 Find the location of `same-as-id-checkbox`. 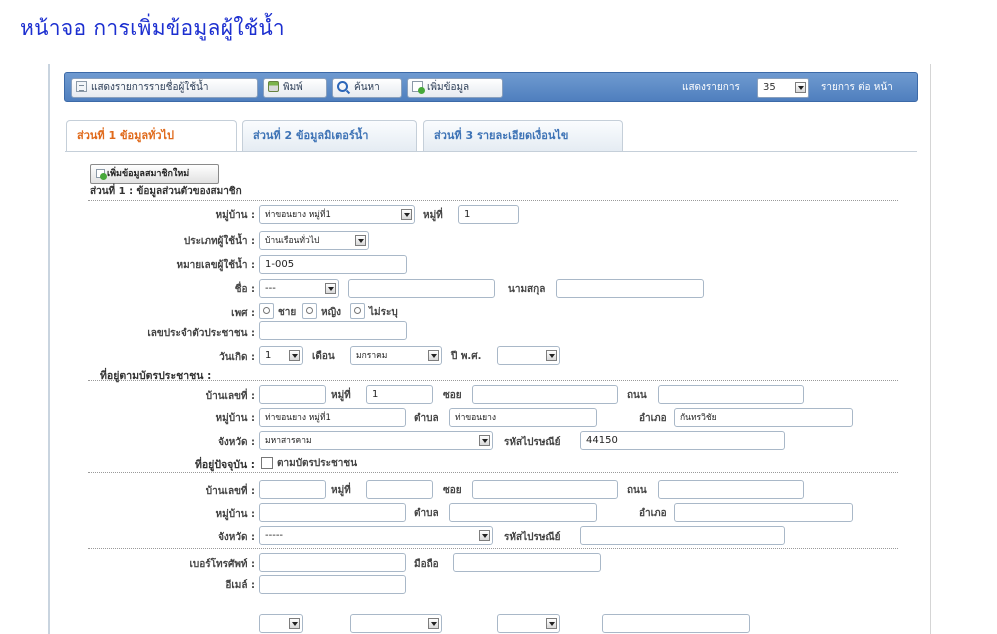

same-as-id-checkbox is located at coordinates (267, 463).